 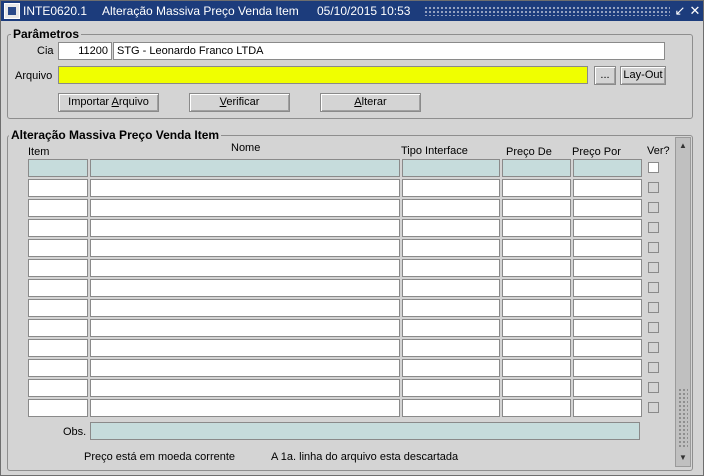 I want to click on arquivo-field, so click(x=323, y=75).